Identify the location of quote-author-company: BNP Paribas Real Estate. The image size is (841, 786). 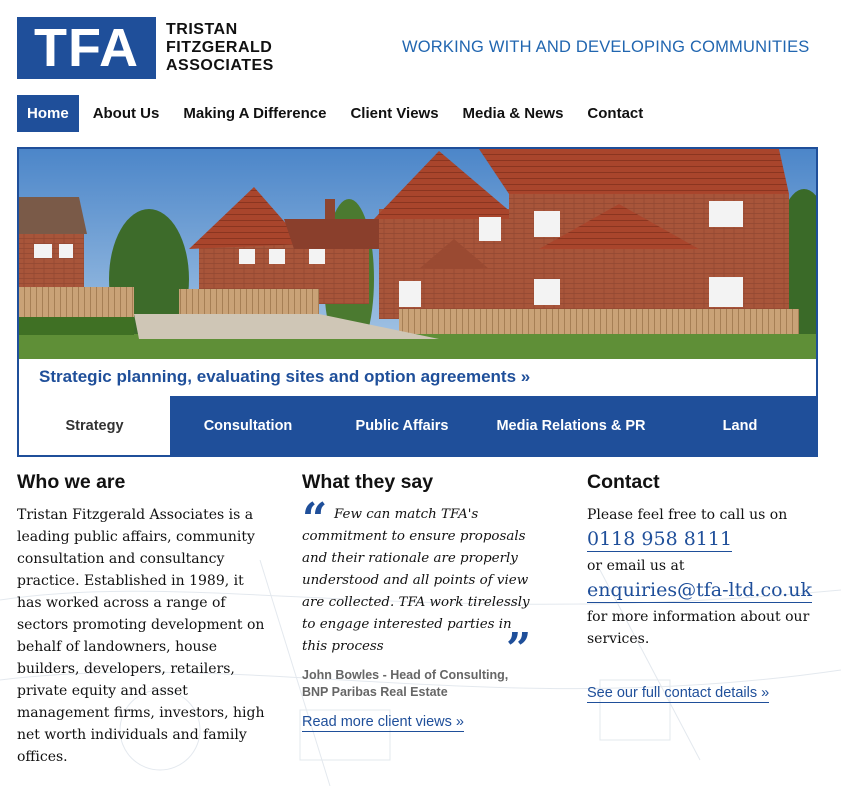
(375, 692).